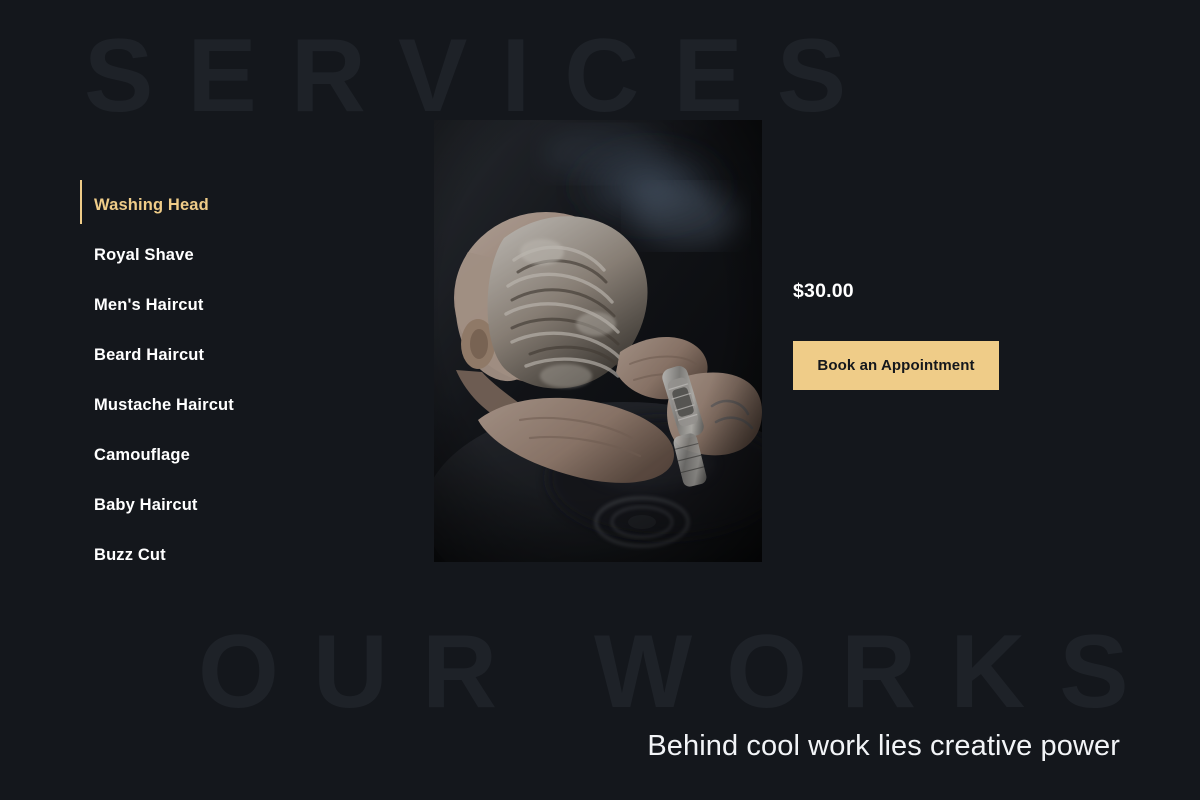 This screenshot has width=1200, height=800. Describe the element at coordinates (164, 404) in the screenshot. I see `service-item-label: Mustache Haircut` at that location.